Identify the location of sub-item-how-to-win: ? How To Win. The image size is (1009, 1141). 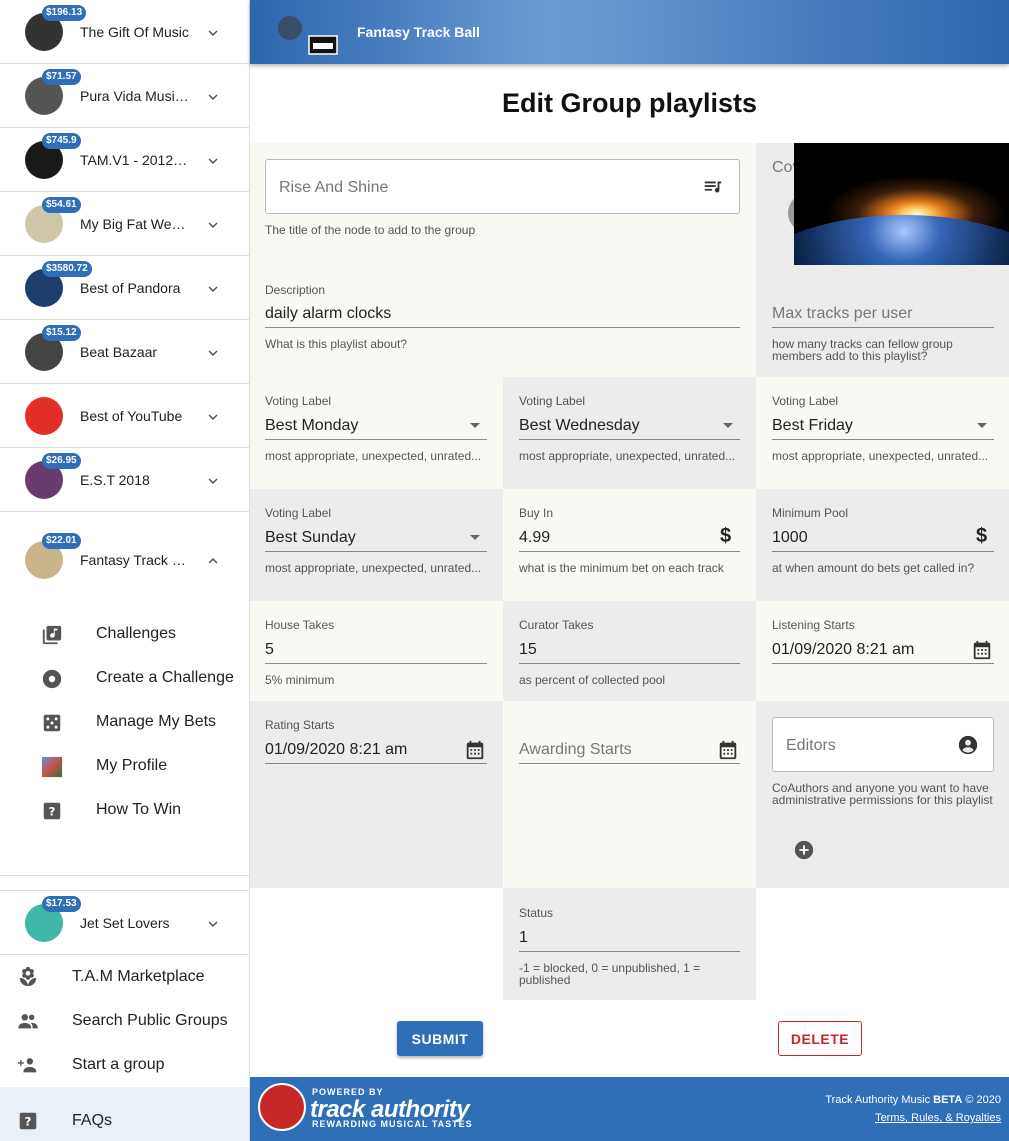
(124, 810).